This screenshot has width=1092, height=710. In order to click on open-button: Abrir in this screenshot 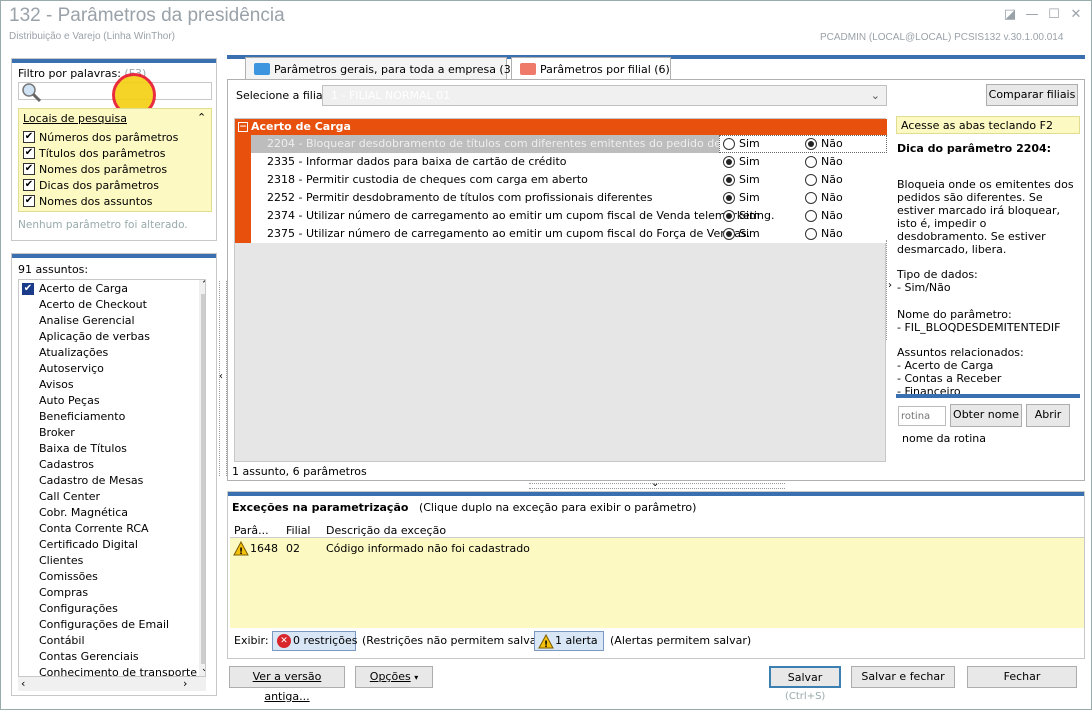, I will do `click(1048, 415)`.